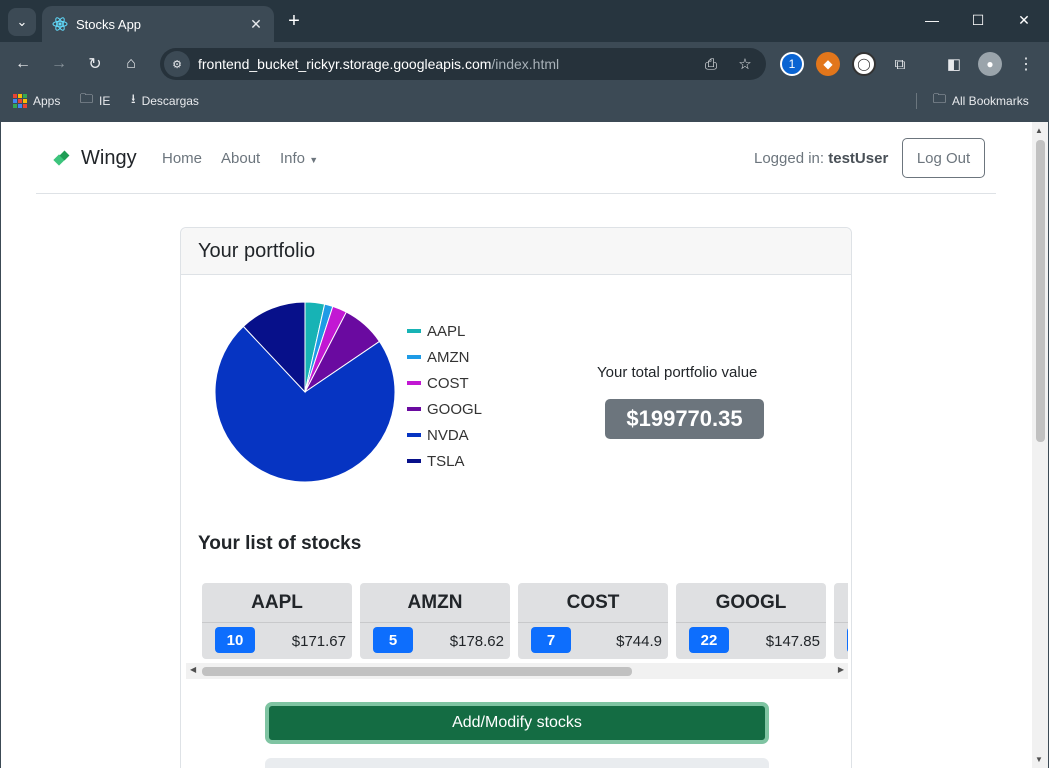 Image resolution: width=1049 pixels, height=768 pixels. Describe the element at coordinates (1039, 759) in the screenshot. I see `scroll-down-arrow-icon: ▼` at that location.